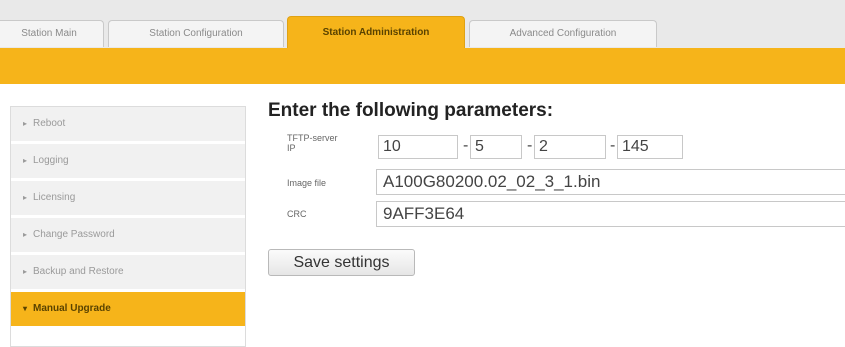 Image resolution: width=845 pixels, height=347 pixels. I want to click on crc-label: CRC, so click(297, 214).